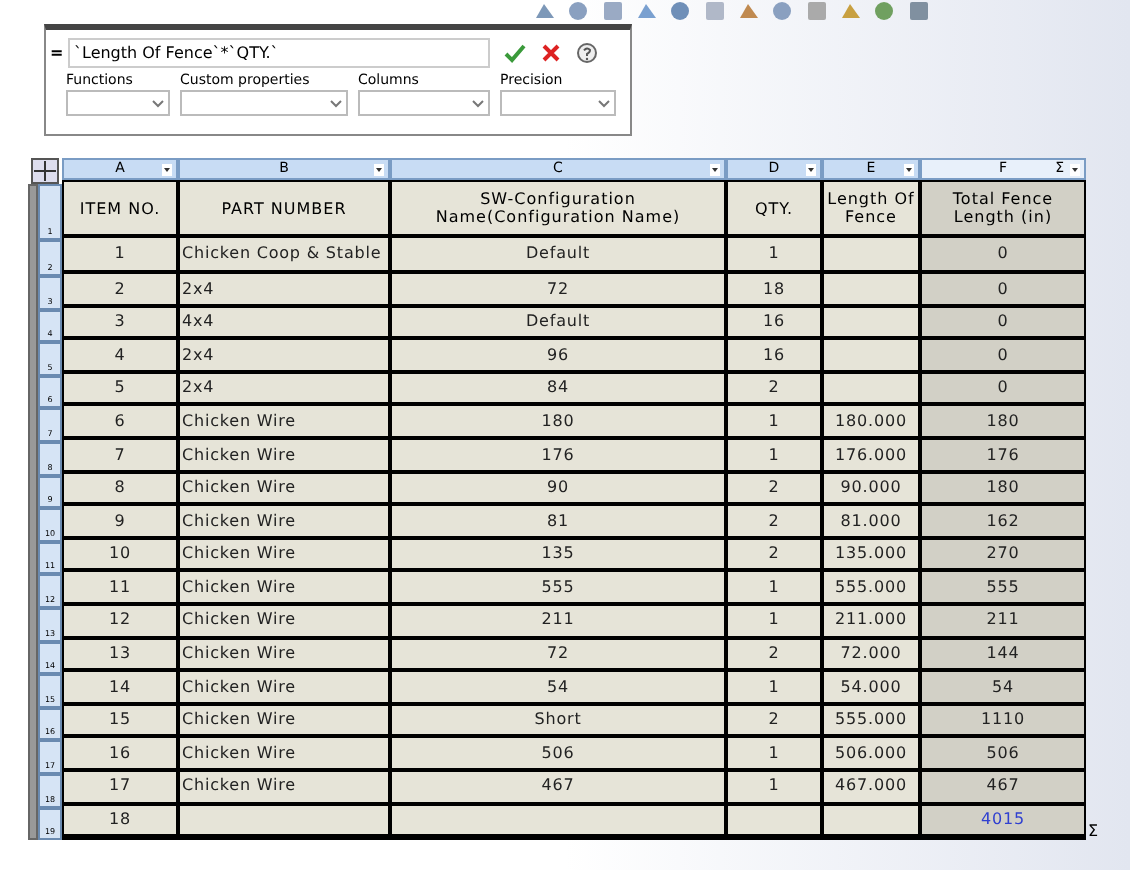  Describe the element at coordinates (279, 53) in the screenshot. I see `formula-field: `Length Of Fence`*`QTY.`` at that location.